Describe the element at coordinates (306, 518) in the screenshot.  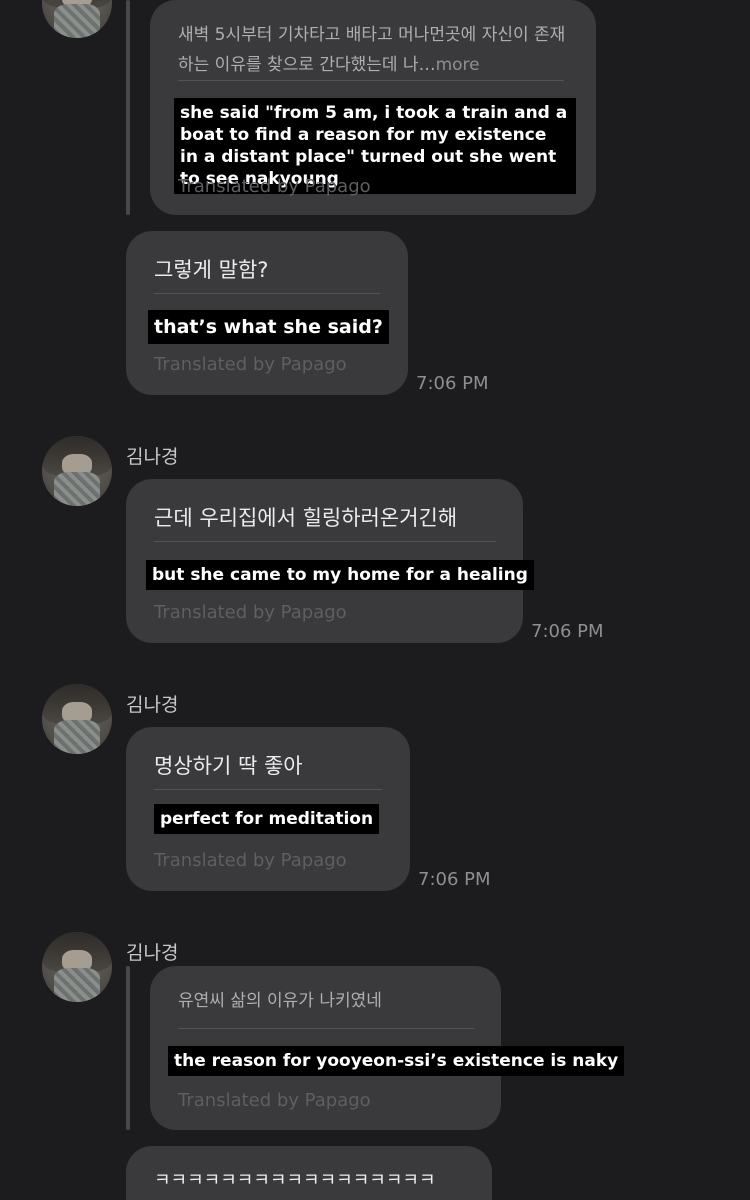
I see `message-original-text: 근데 우리집에서 힐링하러온거긴해` at that location.